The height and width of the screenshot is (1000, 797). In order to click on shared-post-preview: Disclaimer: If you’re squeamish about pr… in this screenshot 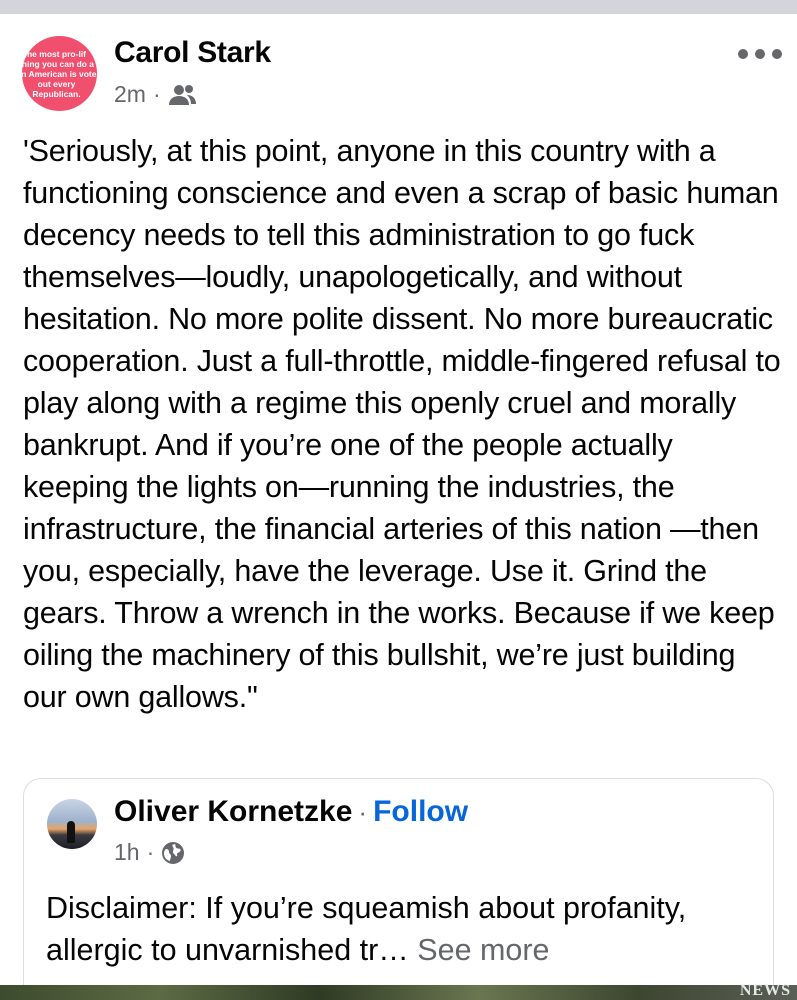, I will do `click(366, 929)`.